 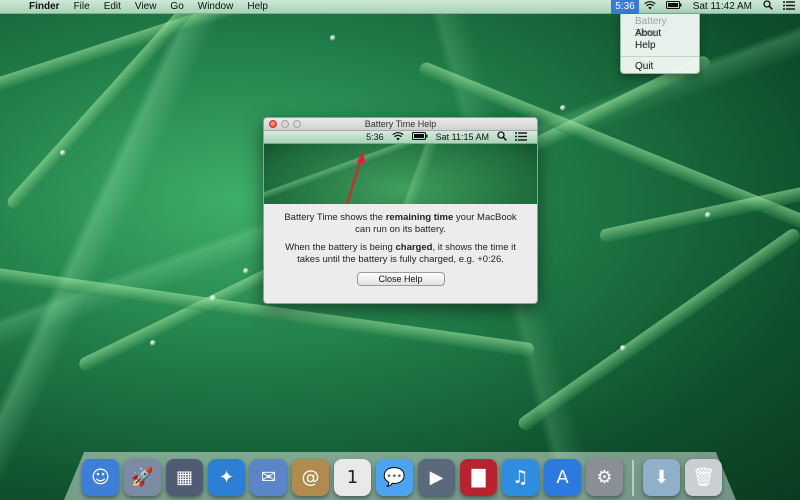 I want to click on dock: ☺ 🚀 ▦ ✦ ✉ @1 💬 ▶ ▇ ♫ A ⚙ ⬇ 🗑, so click(x=402, y=474).